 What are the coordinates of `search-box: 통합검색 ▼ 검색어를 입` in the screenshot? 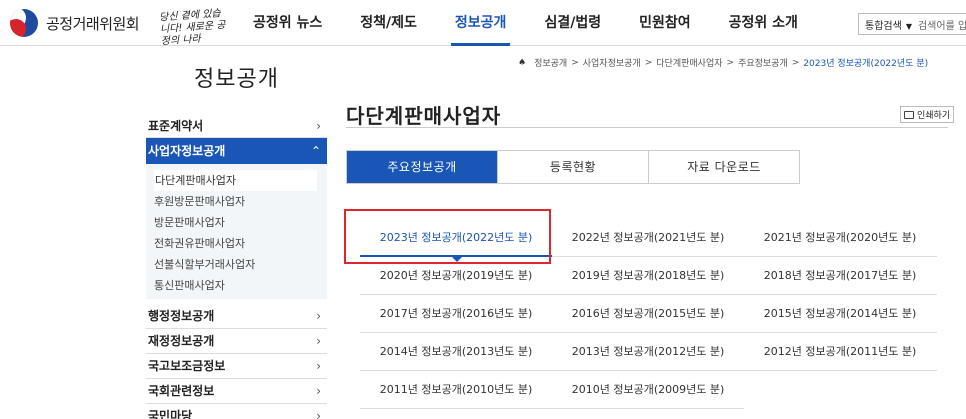 It's located at (912, 24).